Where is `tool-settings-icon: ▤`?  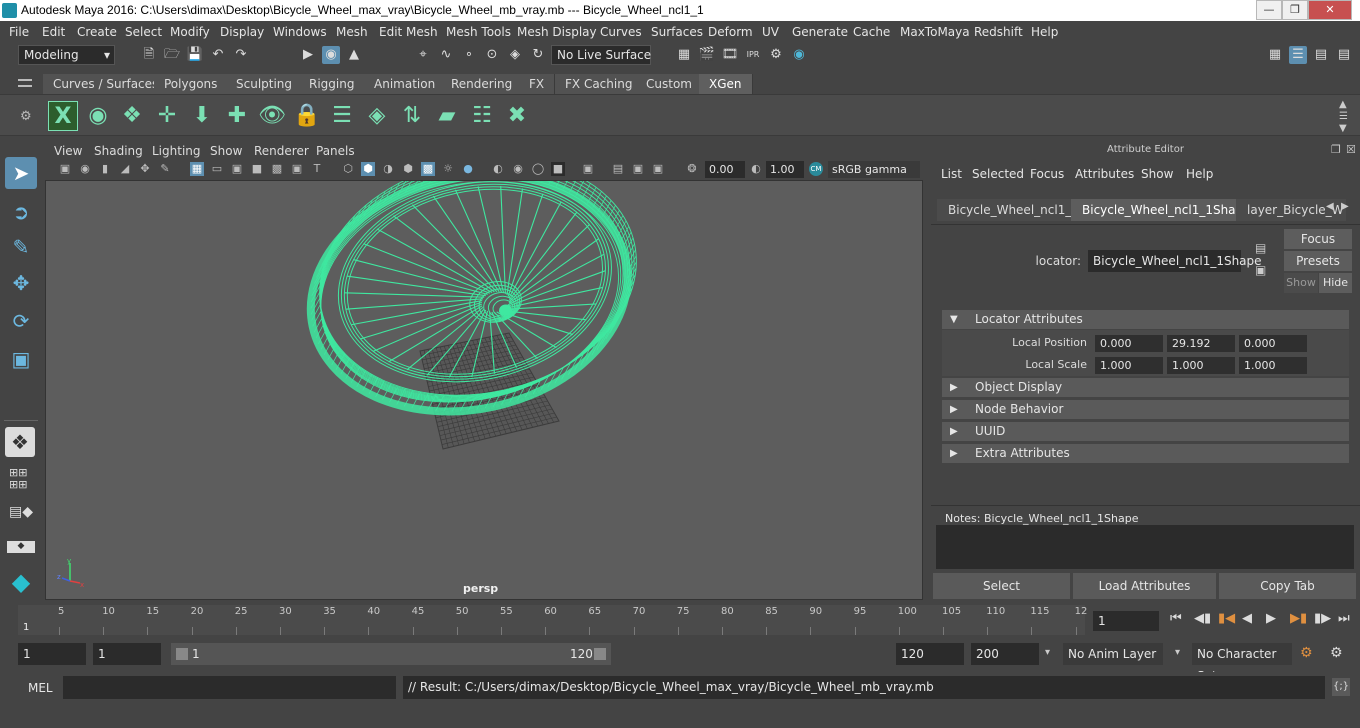 tool-settings-icon: ▤ is located at coordinates (1321, 55).